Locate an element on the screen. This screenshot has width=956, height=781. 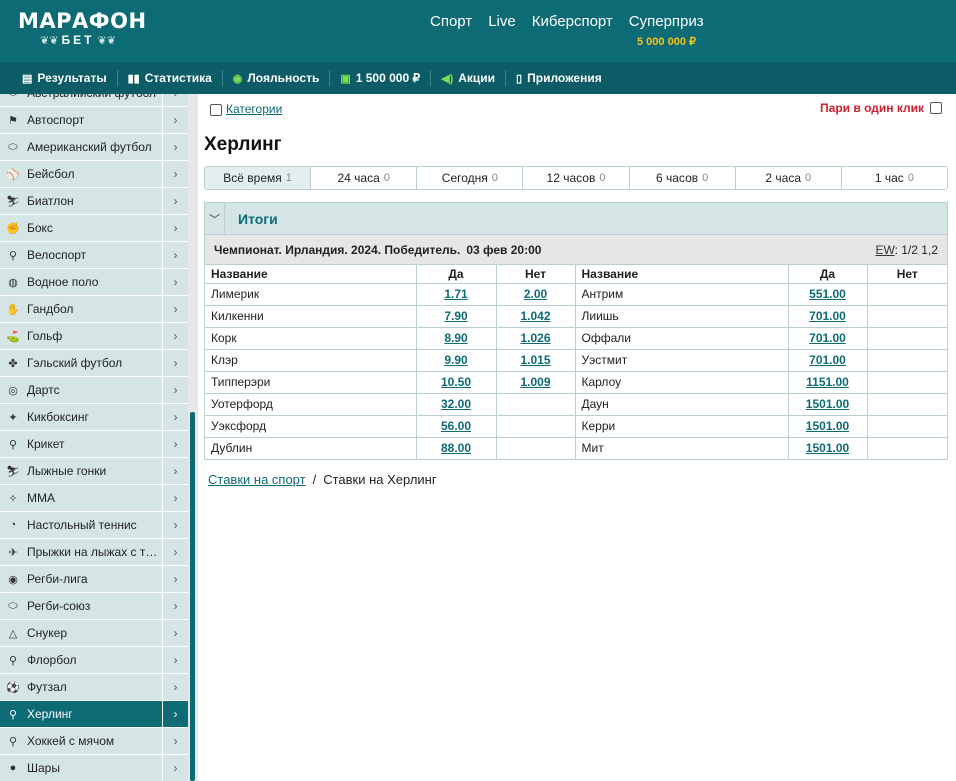
time-filter-tab: 2 часа 0 is located at coordinates (787, 178).